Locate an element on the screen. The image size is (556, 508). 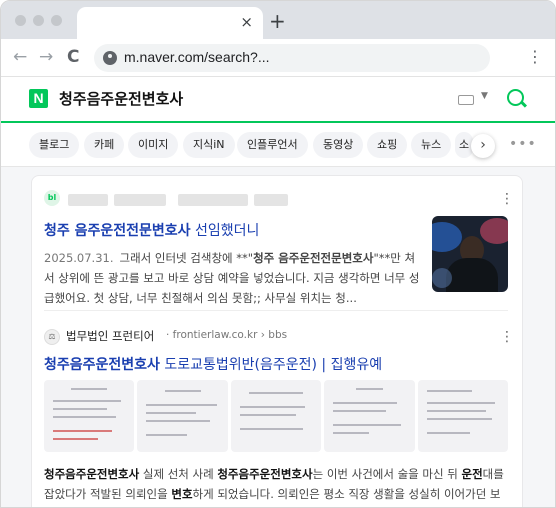
tab-image: 이미지 is located at coordinates (153, 145).